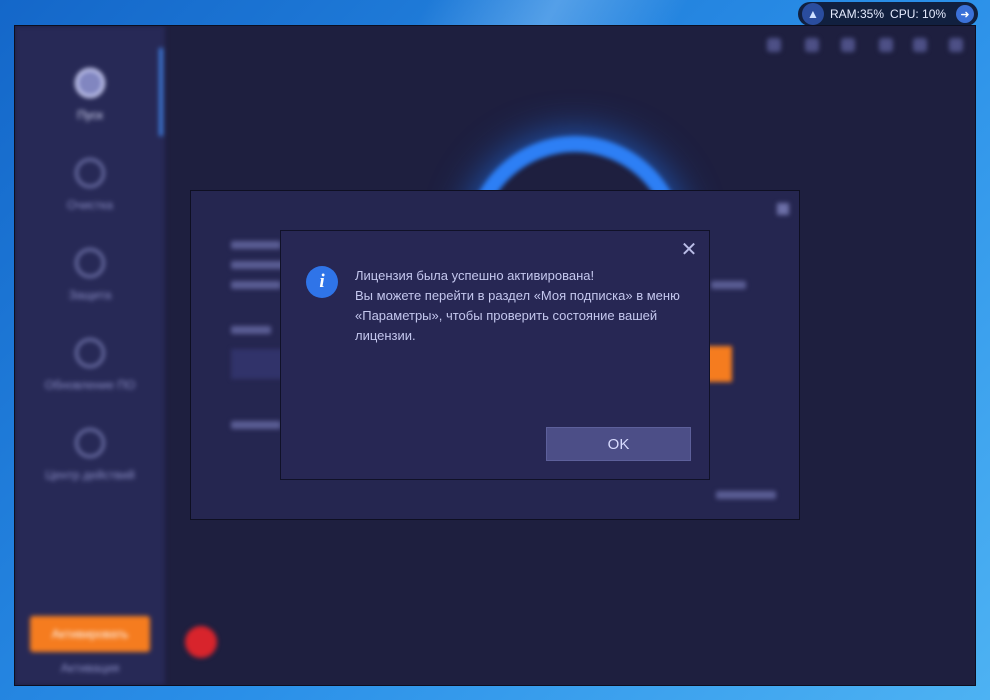 Image resolution: width=990 pixels, height=700 pixels. I want to click on info-icon: i, so click(322, 282).